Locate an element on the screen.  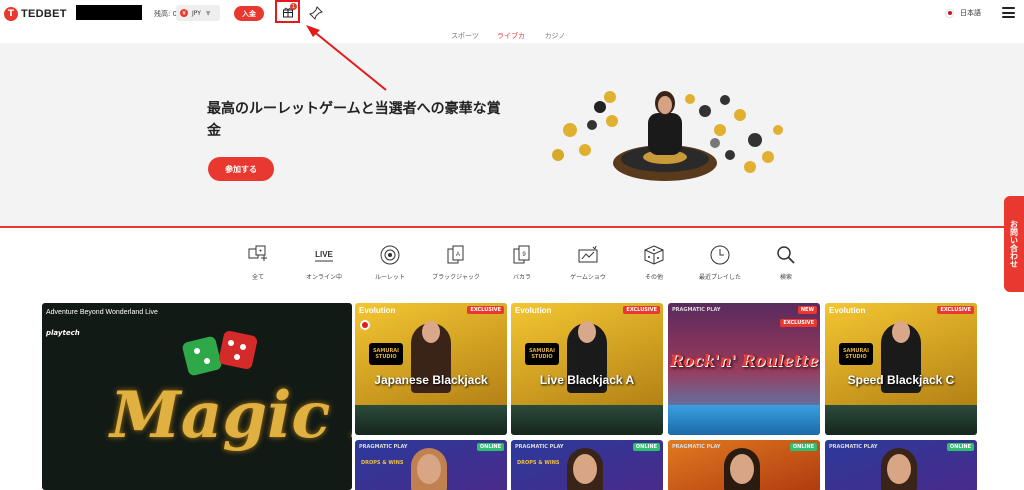
svg-text: A is located at coordinates (458, 255).